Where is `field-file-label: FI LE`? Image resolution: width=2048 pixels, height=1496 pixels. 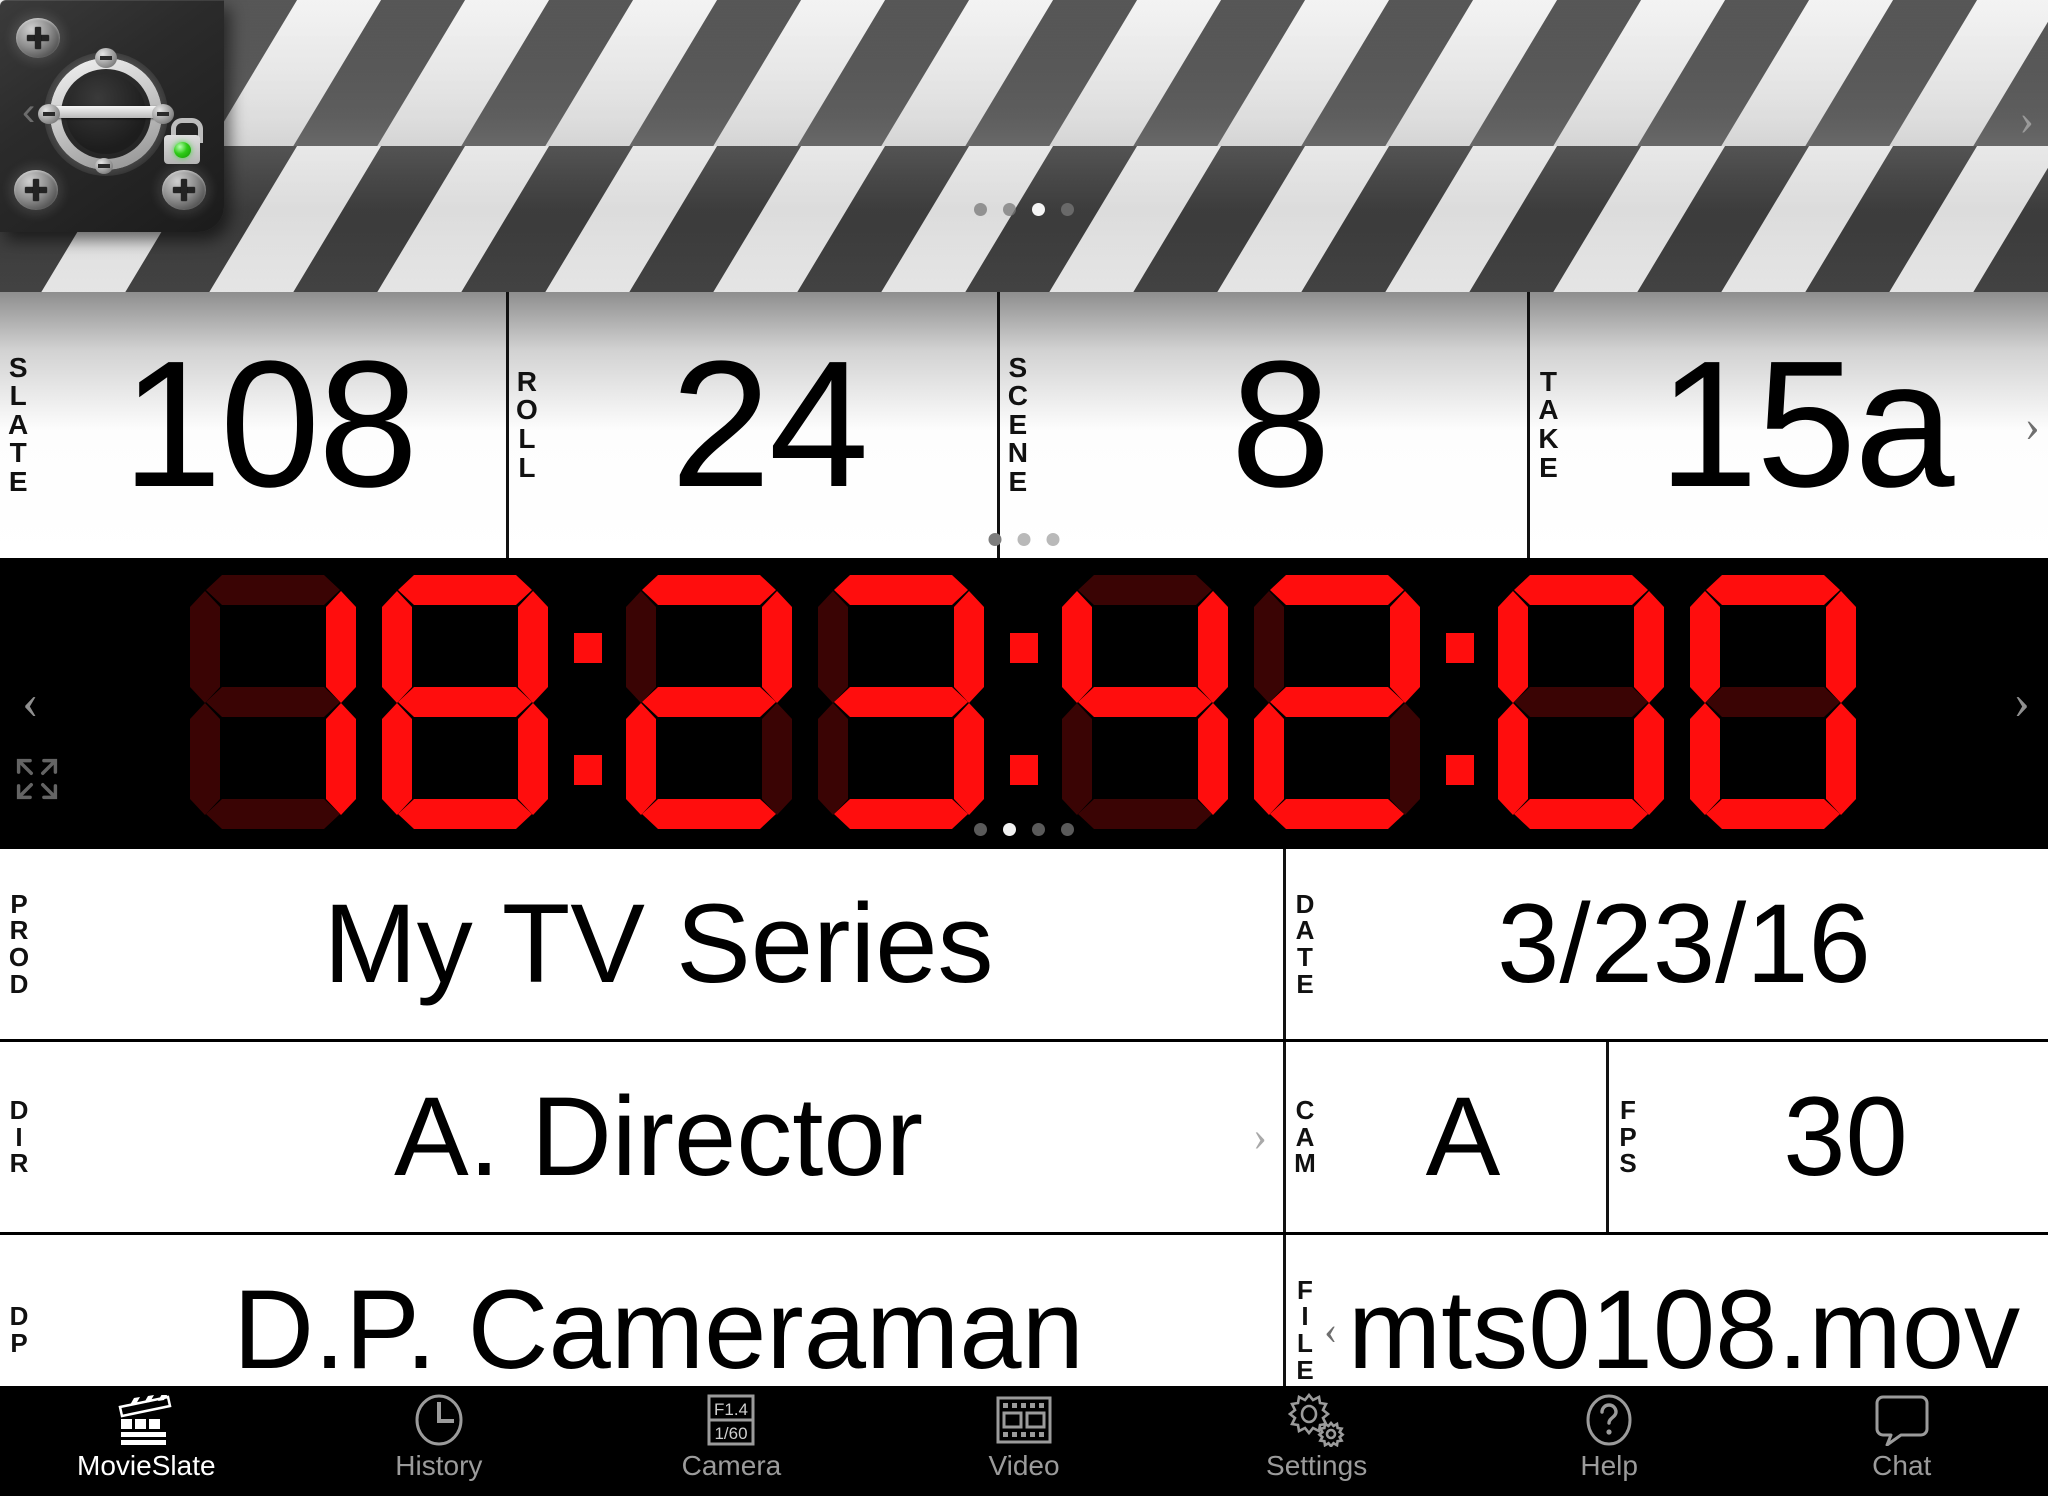
field-file-label: FI LE is located at coordinates (1305, 1329).